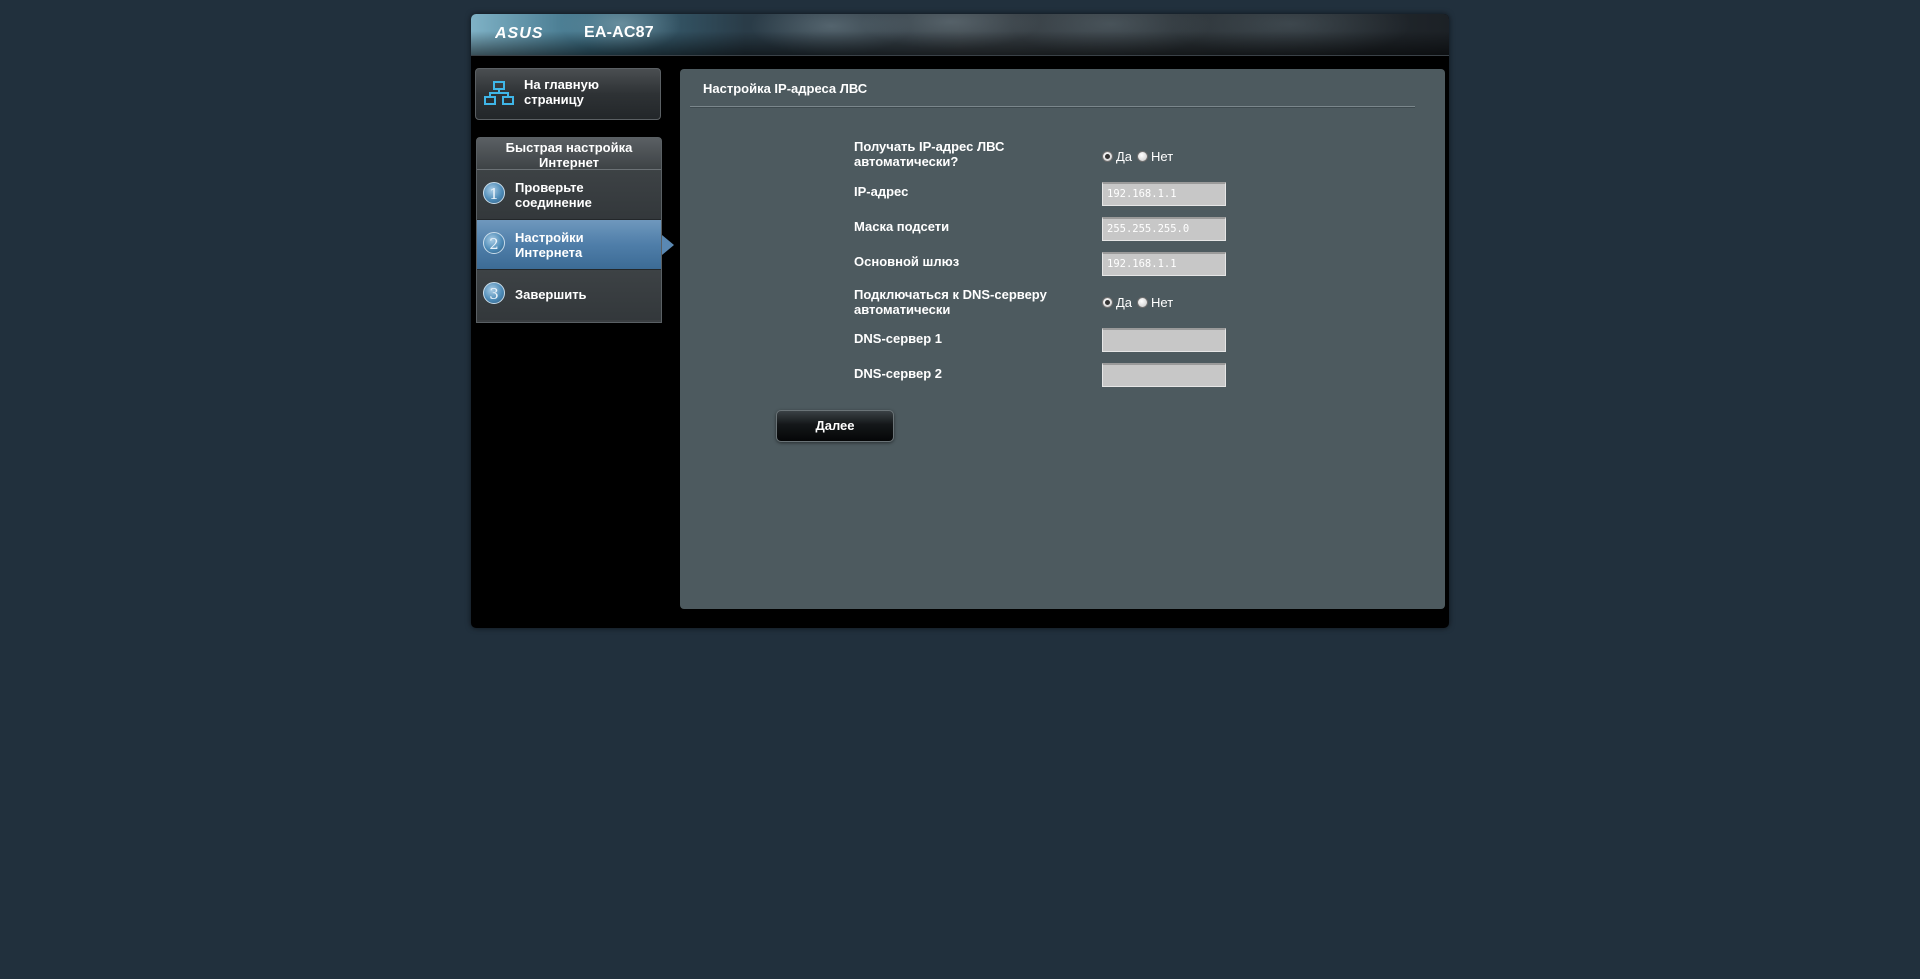  Describe the element at coordinates (1162, 302) in the screenshot. I see `auto-dns-no-label: Нет` at that location.